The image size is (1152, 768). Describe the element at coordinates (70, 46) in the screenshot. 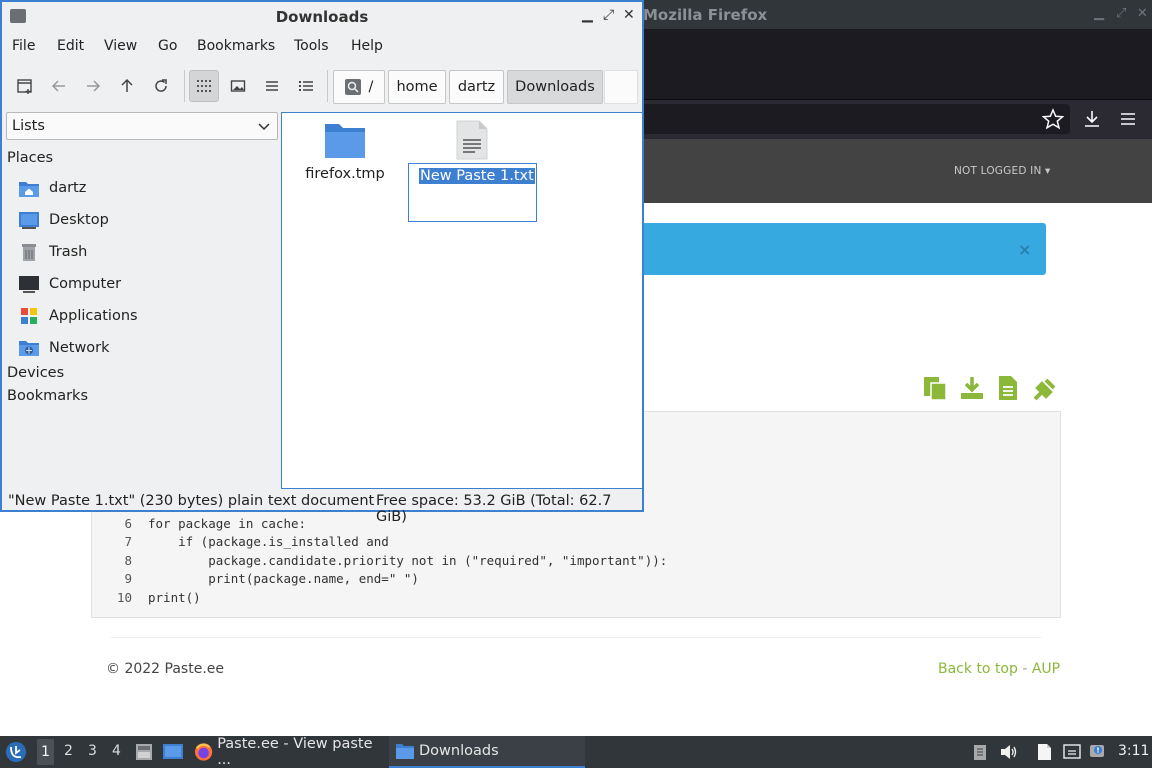

I see `menu-edit: Edit` at that location.